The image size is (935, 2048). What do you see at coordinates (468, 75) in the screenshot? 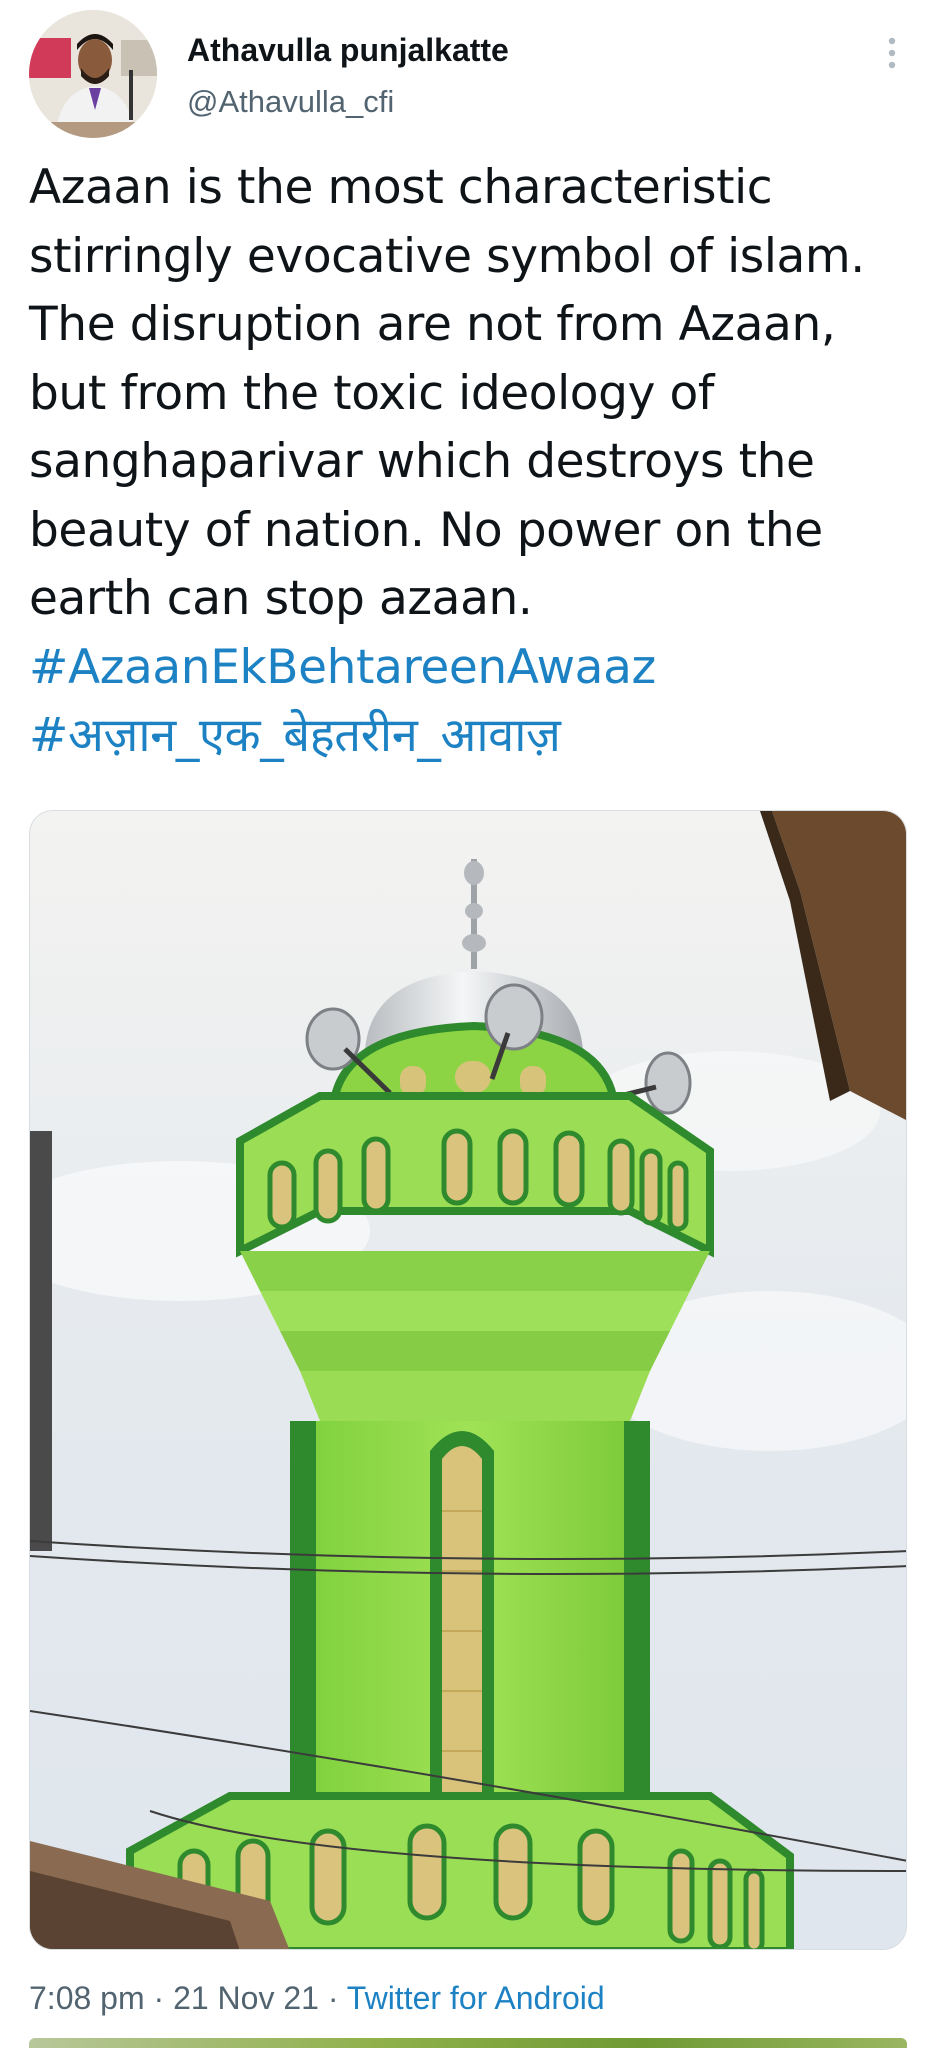
I see `tweet-header: Athavulla punjalkatte @Athavulla_cfi` at bounding box center [468, 75].